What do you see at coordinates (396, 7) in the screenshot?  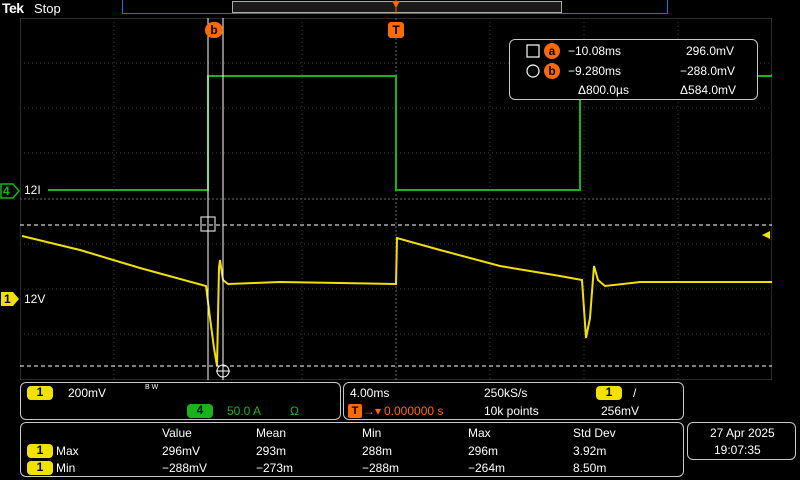 I see `trigger-position-icon` at bounding box center [396, 7].